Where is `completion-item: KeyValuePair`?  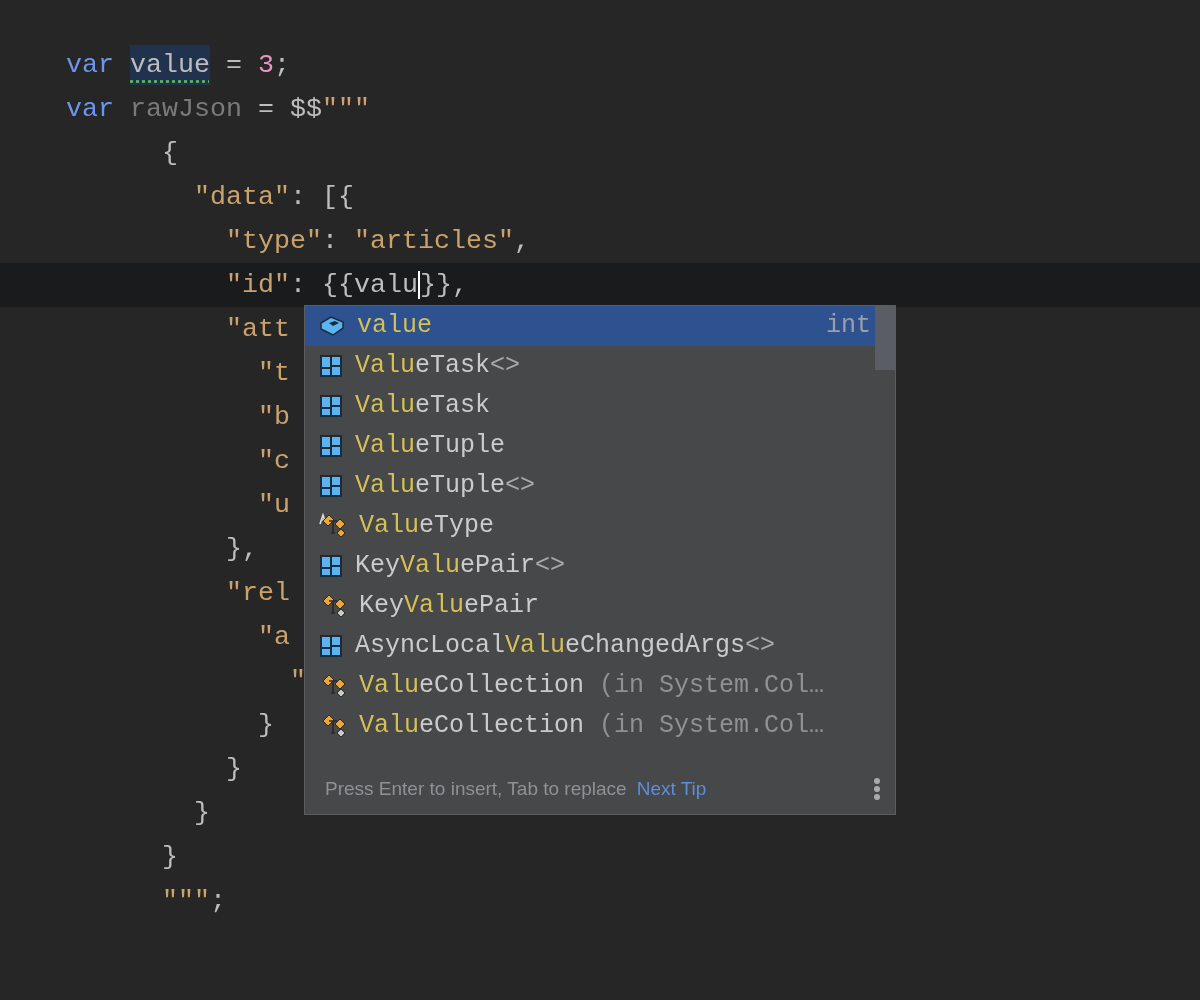
completion-item: KeyValuePair is located at coordinates (600, 606).